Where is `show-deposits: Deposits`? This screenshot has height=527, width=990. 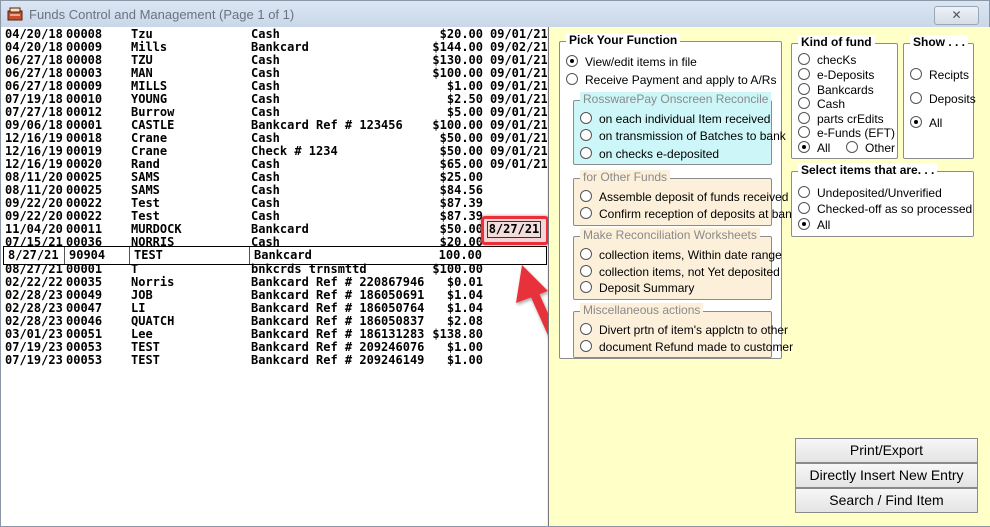 show-deposits: Deposits is located at coordinates (943, 99).